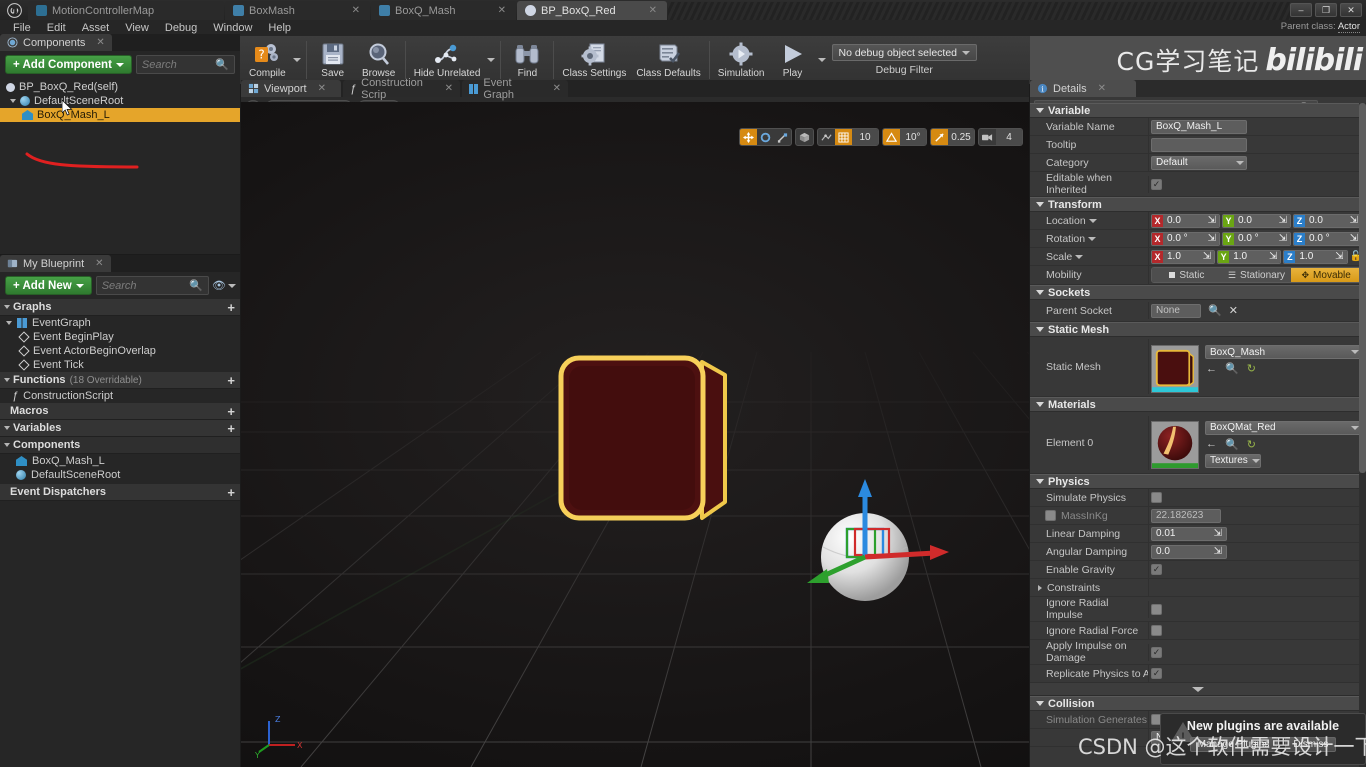  Describe the element at coordinates (56, 42) in the screenshot. I see `tab-components: Components ✕` at that location.